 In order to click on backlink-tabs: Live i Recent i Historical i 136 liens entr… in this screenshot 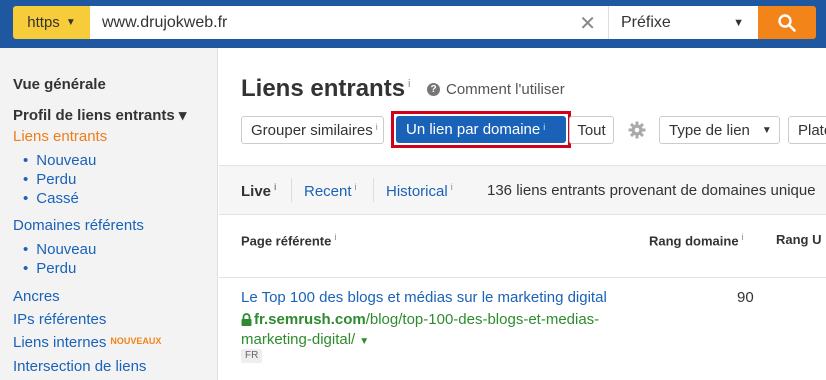, I will do `click(522, 190)`.